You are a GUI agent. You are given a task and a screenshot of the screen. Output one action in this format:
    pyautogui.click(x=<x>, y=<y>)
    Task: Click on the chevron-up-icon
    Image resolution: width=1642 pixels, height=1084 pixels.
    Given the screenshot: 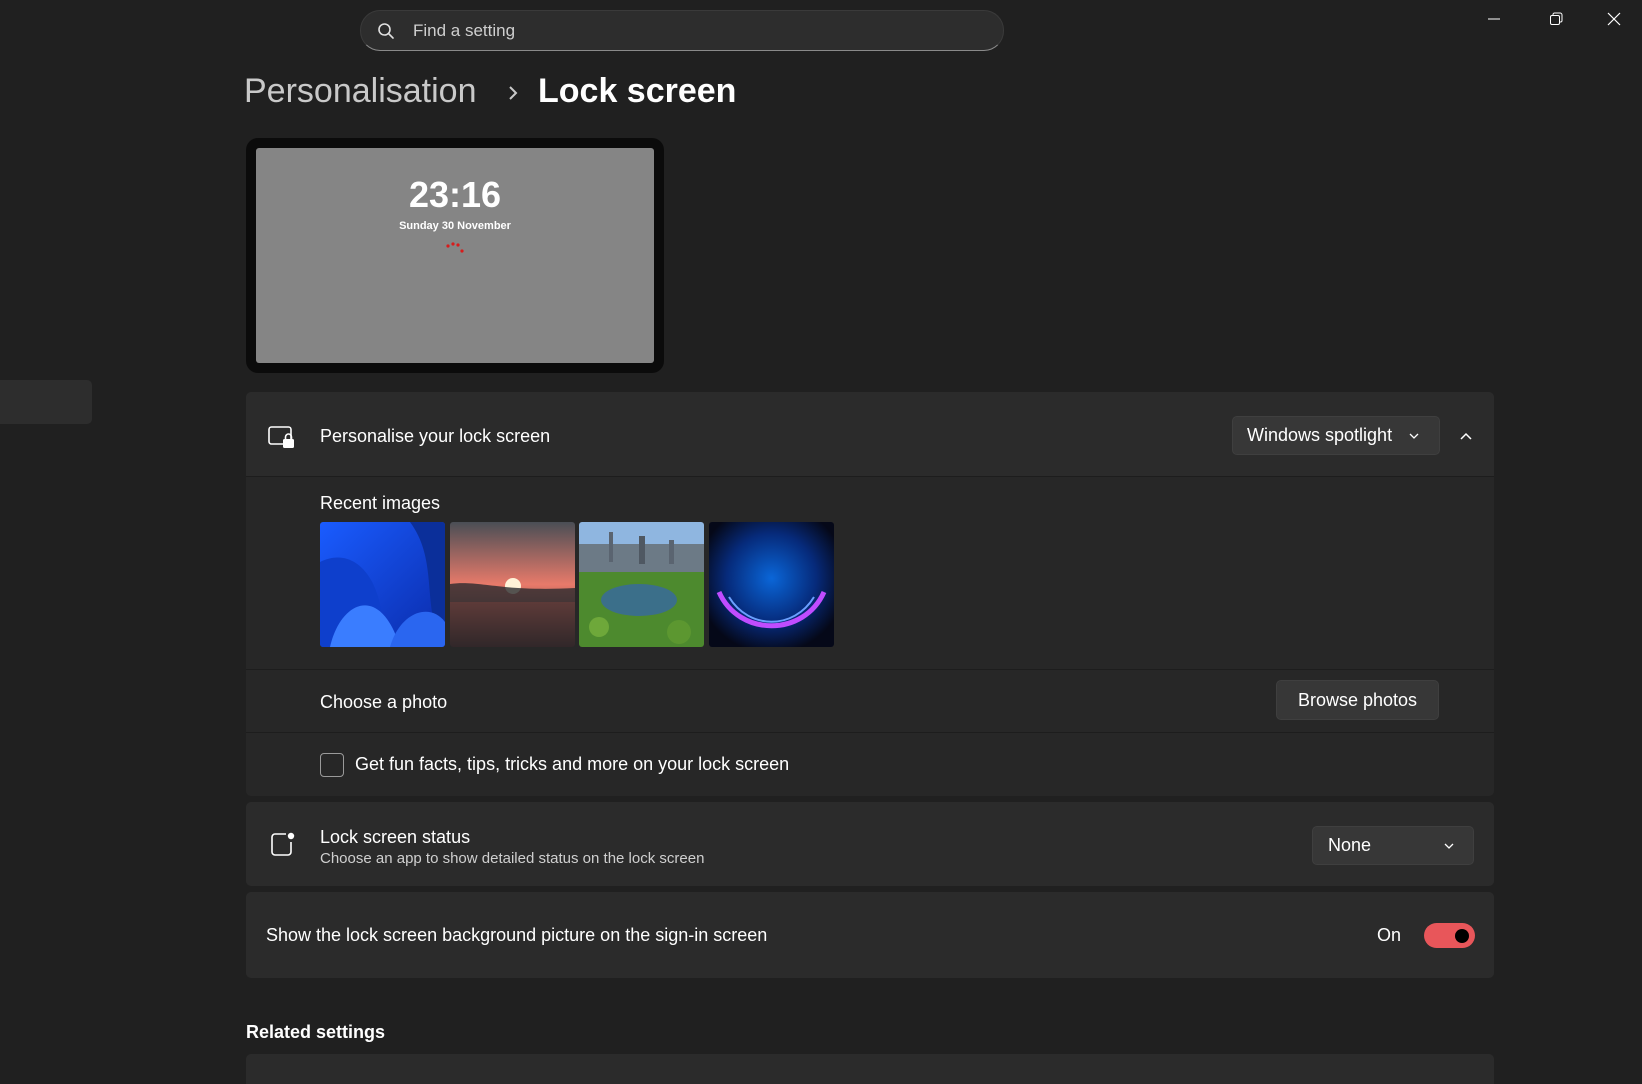 What is the action you would take?
    pyautogui.click(x=1466, y=436)
    